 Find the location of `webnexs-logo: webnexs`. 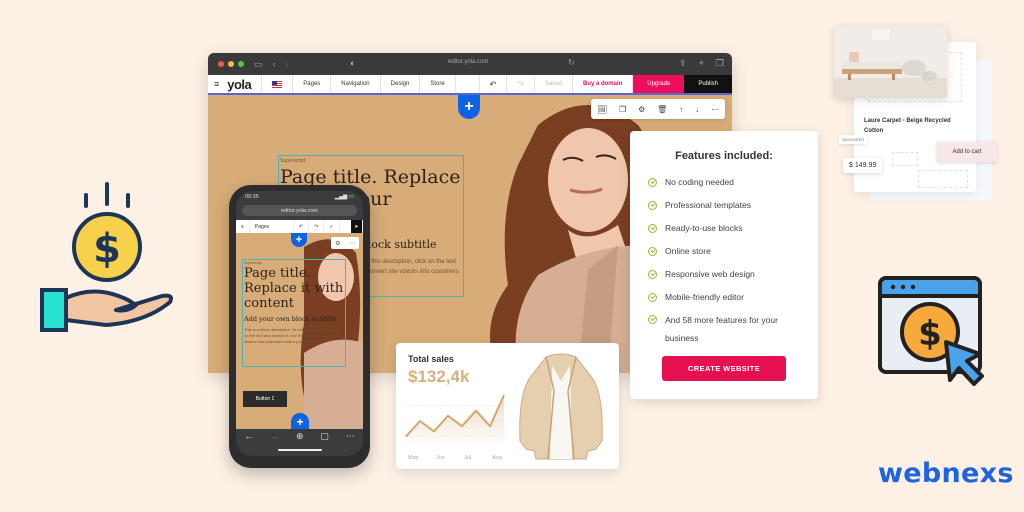

webnexs-logo: webnexs is located at coordinates (946, 473).